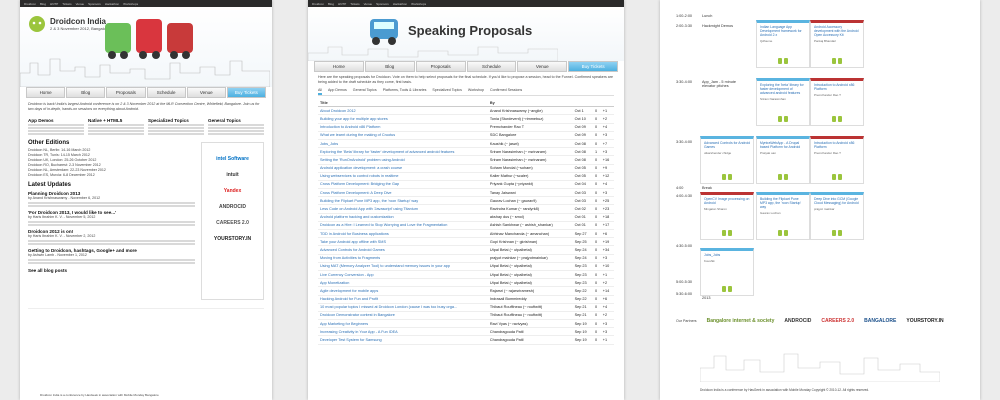 The width and height of the screenshot is (1000, 400). Describe the element at coordinates (318, 4) in the screenshot. I see `topnav-link: Droidcon` at that location.